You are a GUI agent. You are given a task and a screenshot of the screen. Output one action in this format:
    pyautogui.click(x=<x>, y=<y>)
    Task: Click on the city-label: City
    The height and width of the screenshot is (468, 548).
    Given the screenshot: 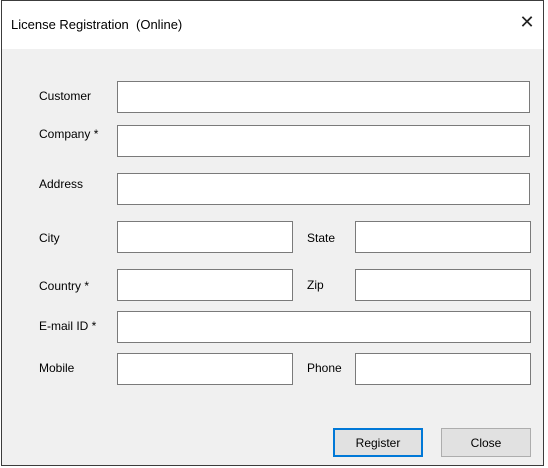 What is the action you would take?
    pyautogui.click(x=49, y=238)
    